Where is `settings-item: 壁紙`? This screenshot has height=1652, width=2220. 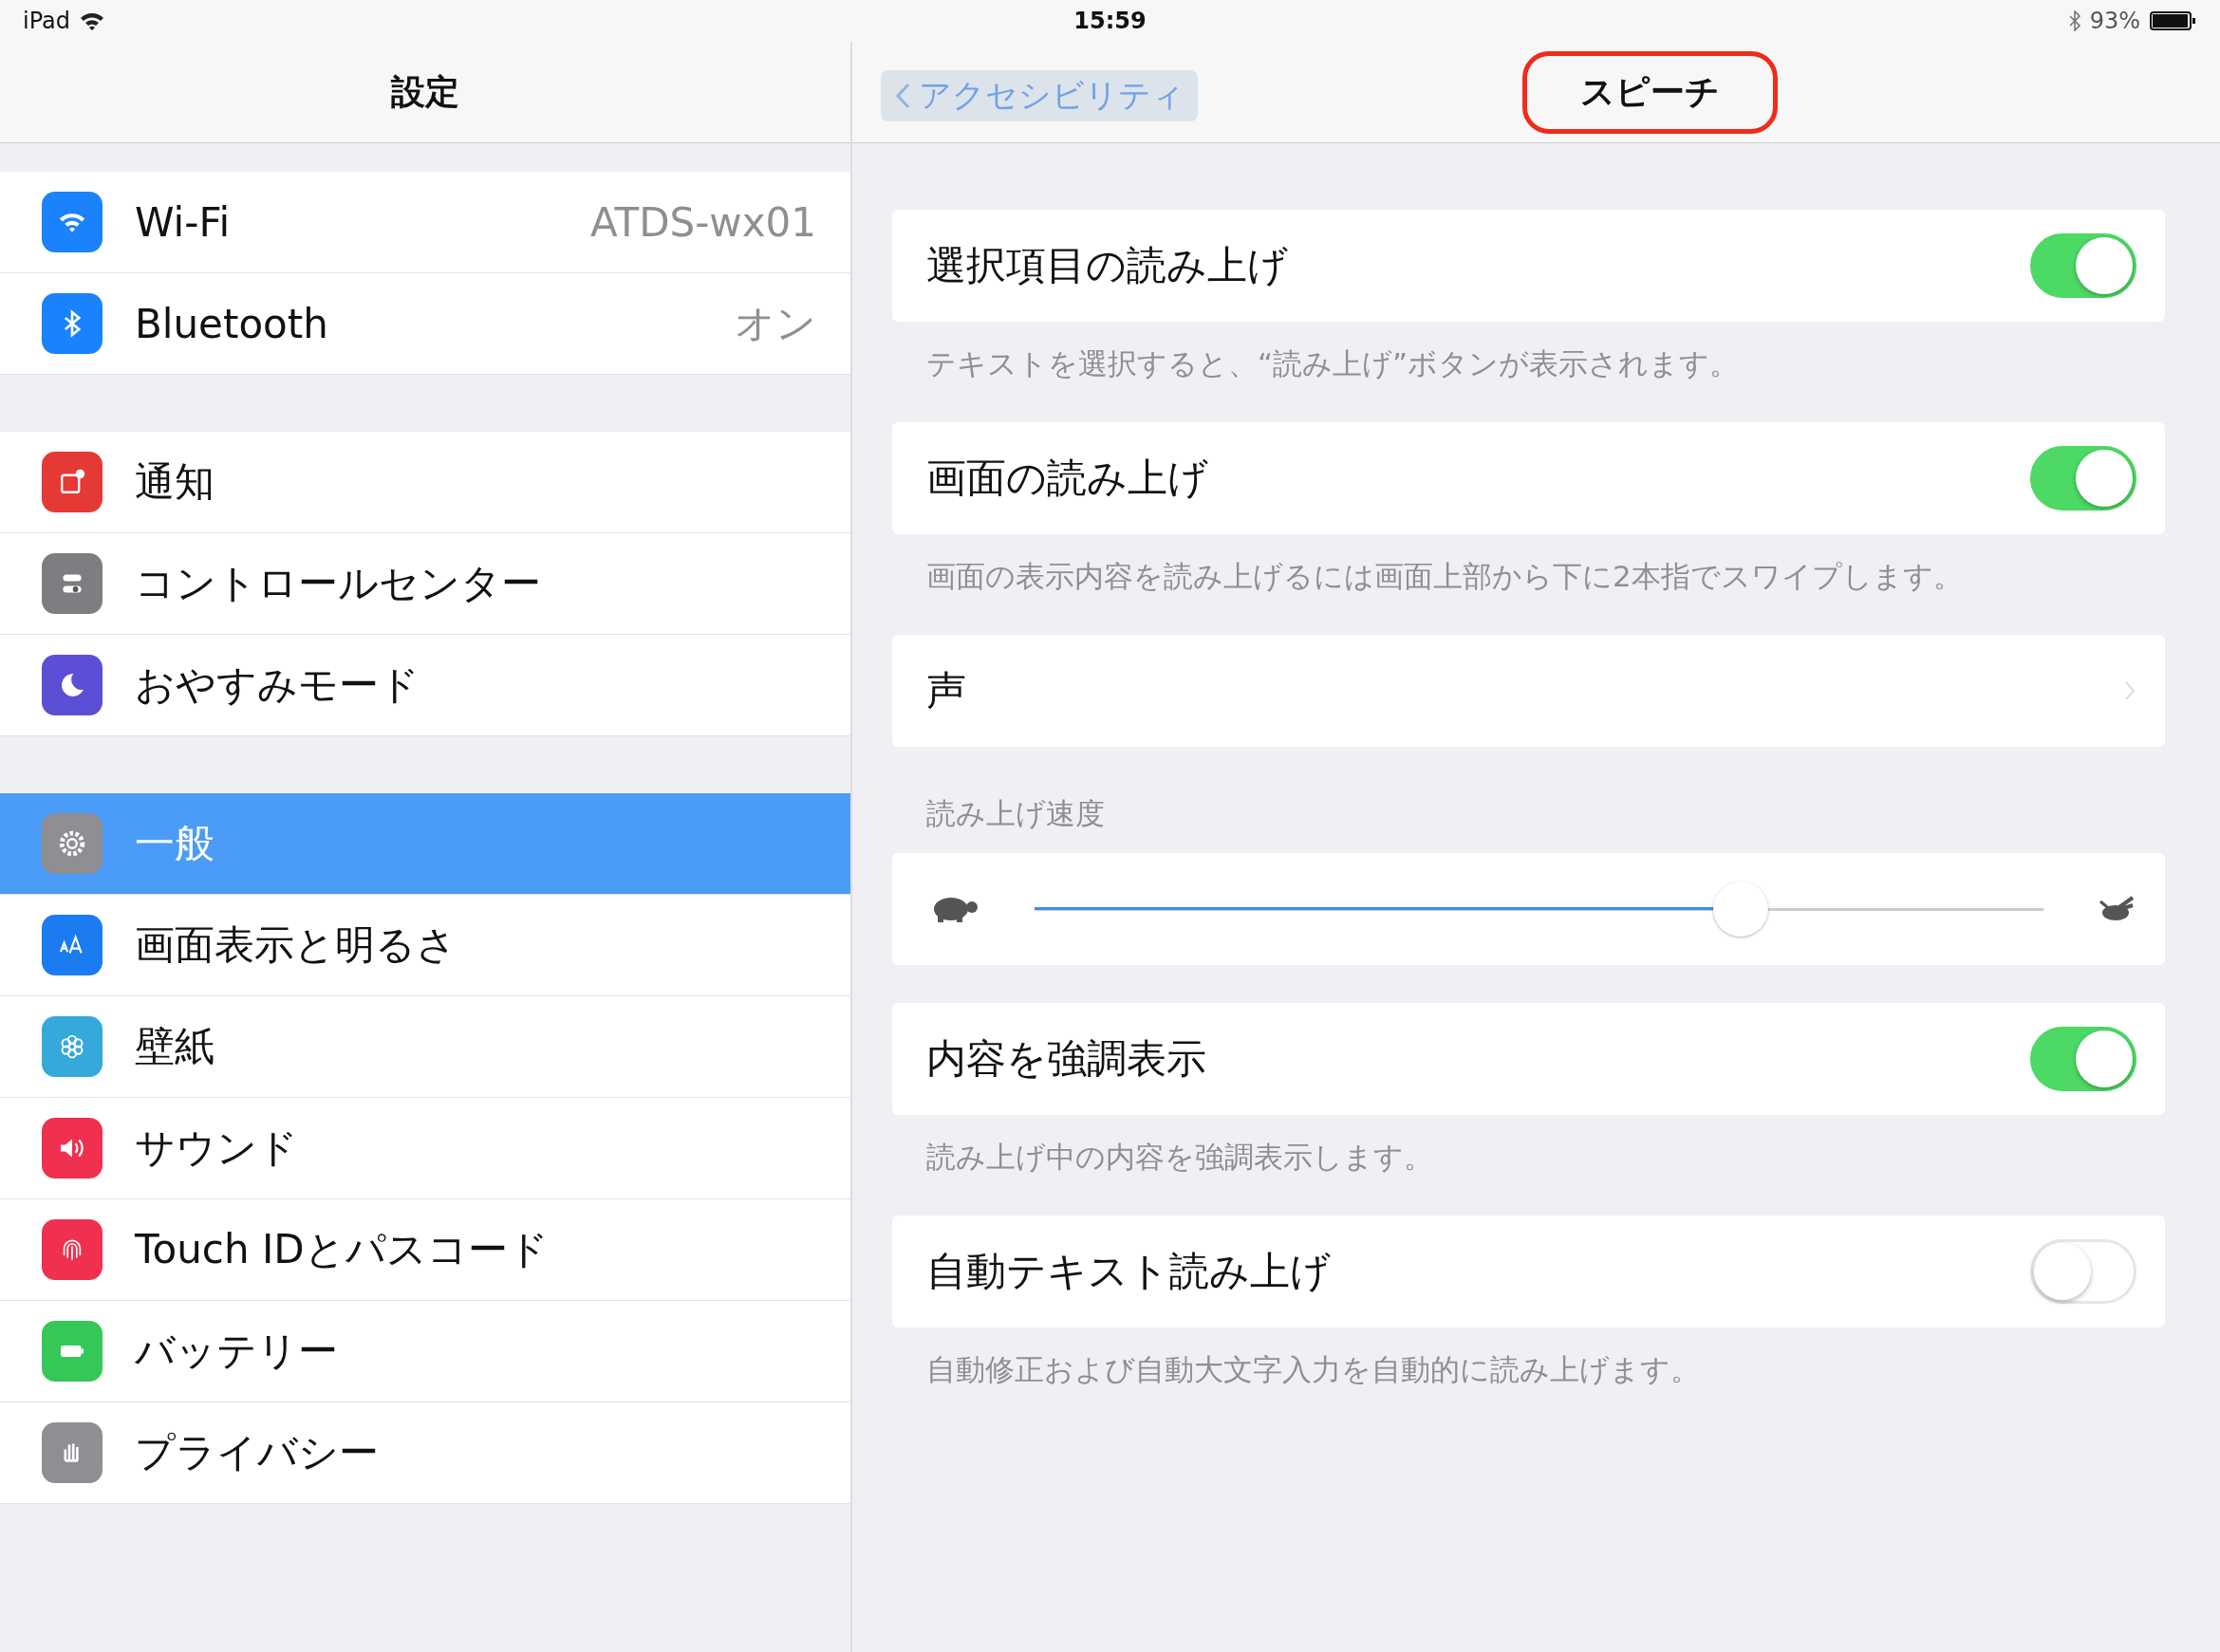
settings-item: 壁紙 is located at coordinates (425, 1047).